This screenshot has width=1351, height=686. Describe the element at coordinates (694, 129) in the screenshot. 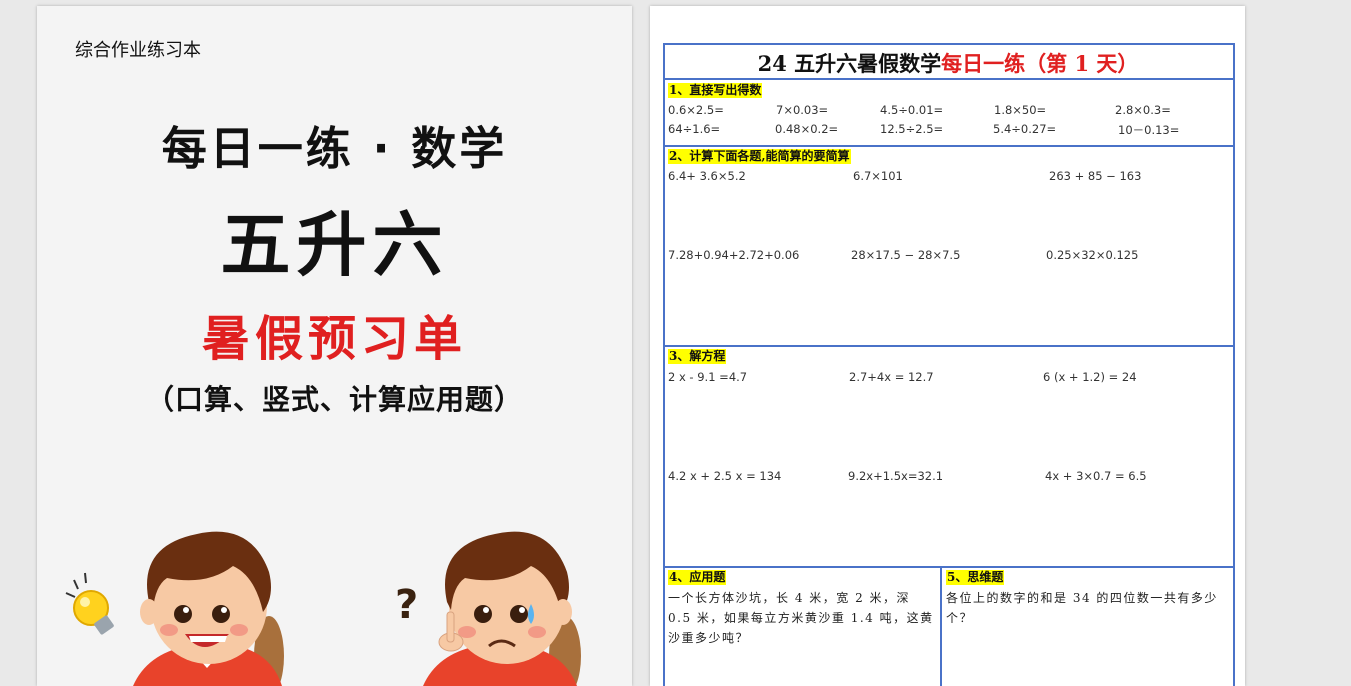

I see `oral-item: 64÷1.6=` at that location.